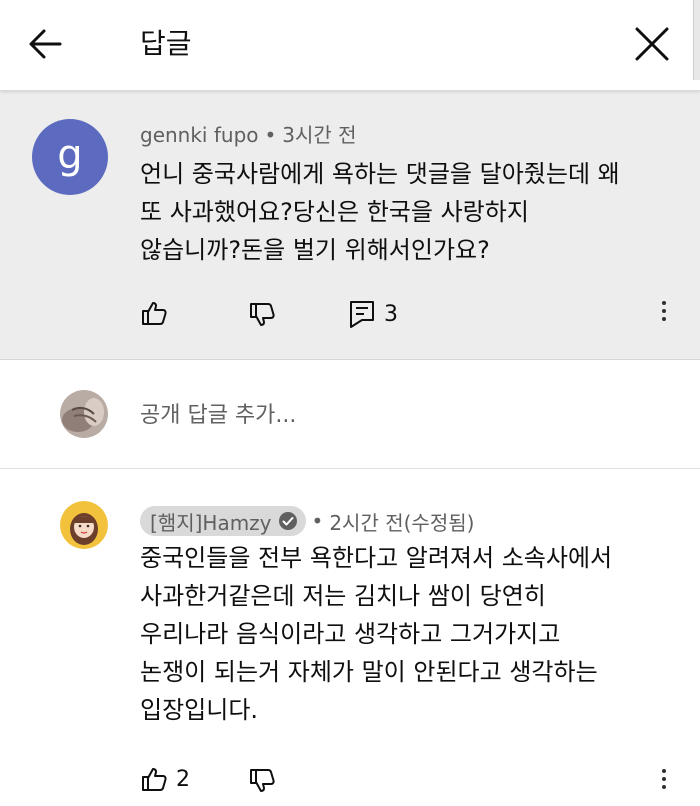 This screenshot has height=806, width=700. I want to click on avatar: g, so click(70, 157).